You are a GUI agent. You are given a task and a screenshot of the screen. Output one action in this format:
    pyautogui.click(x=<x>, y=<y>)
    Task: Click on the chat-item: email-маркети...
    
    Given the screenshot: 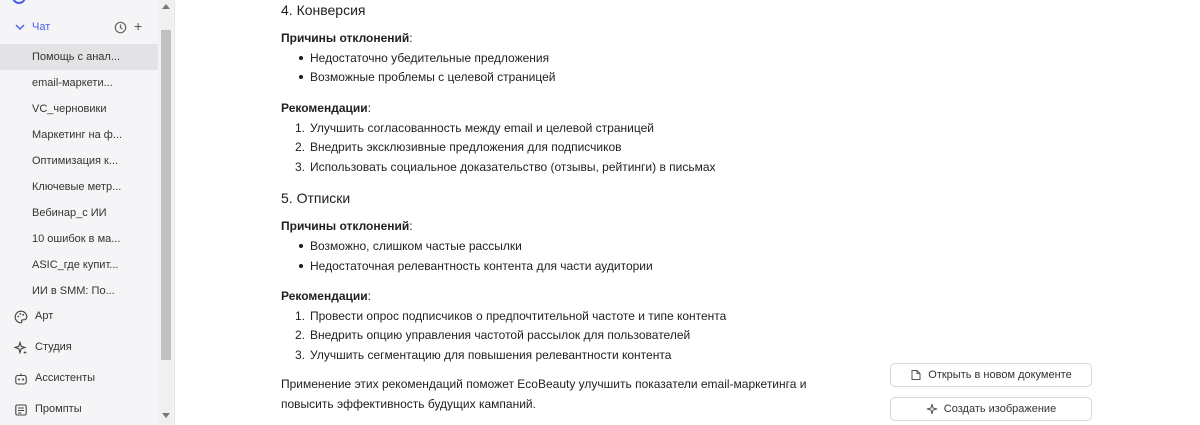 What is the action you would take?
    pyautogui.click(x=79, y=83)
    